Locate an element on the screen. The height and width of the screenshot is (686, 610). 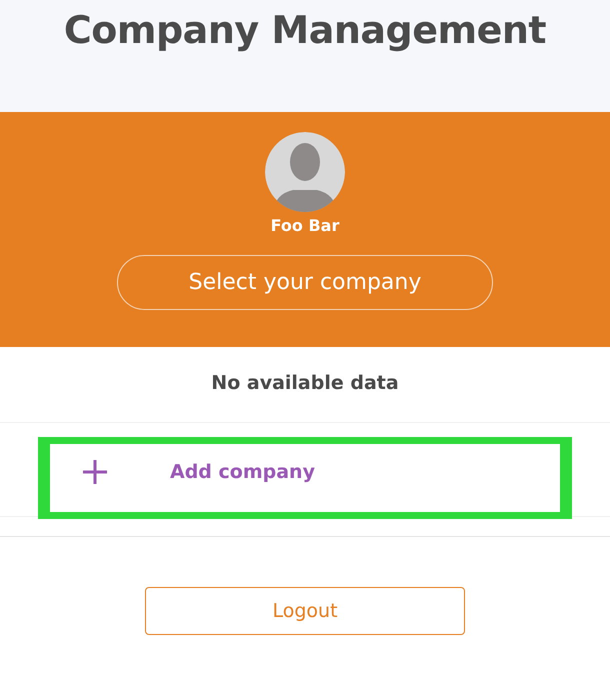
add-company-item: Add company is located at coordinates (305, 478).